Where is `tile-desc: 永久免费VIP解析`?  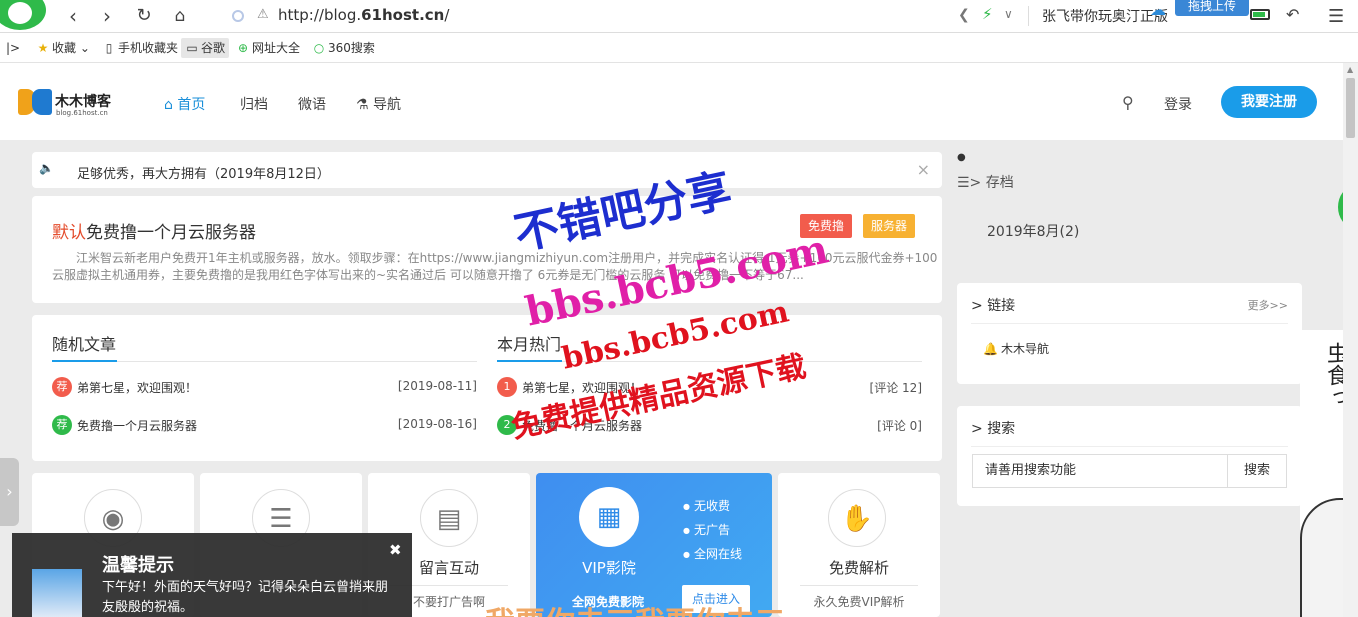
tile-desc: 永久免费VIP解析 is located at coordinates (859, 602).